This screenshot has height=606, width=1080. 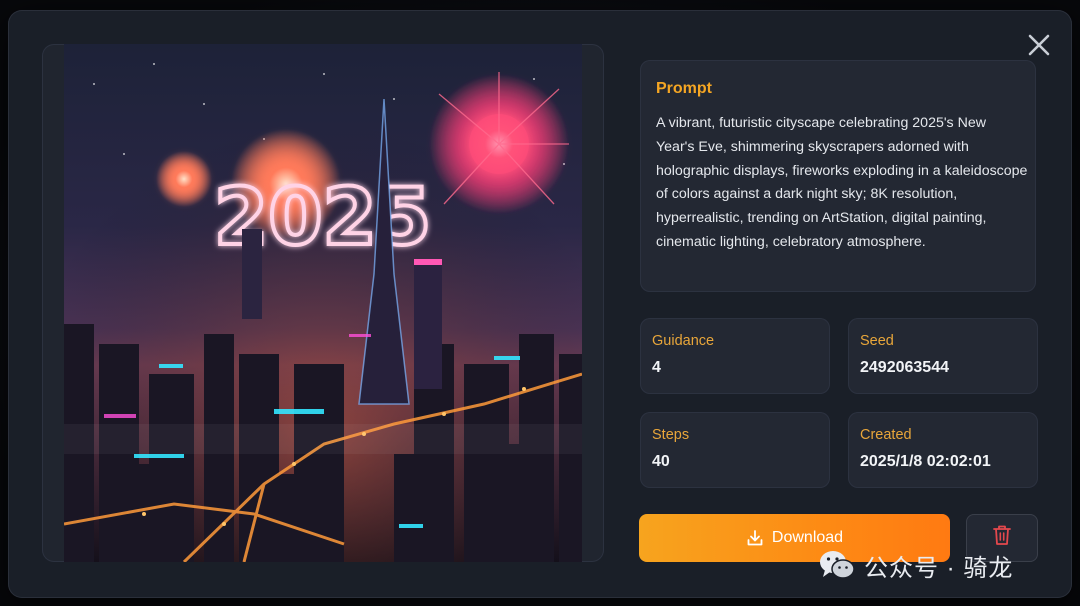 What do you see at coordinates (755, 538) in the screenshot?
I see `download-icon` at bounding box center [755, 538].